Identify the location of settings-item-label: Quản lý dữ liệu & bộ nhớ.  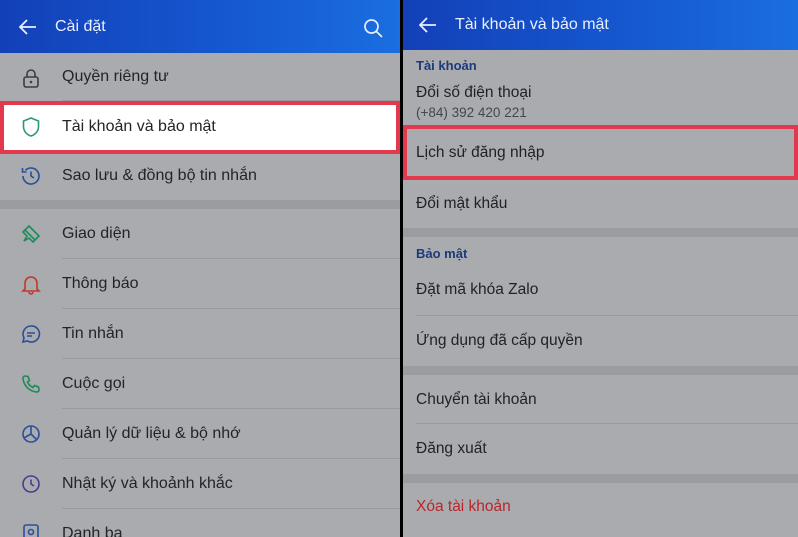
(151, 433).